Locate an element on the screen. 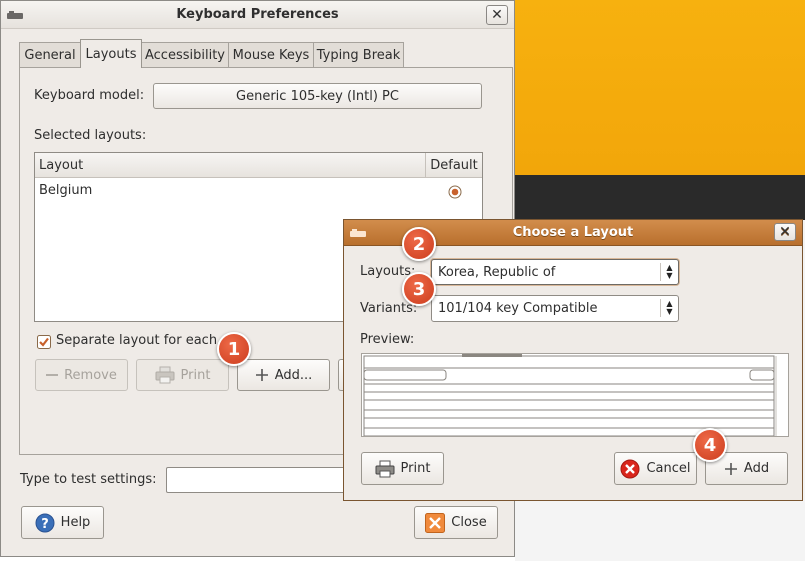 The image size is (805, 561). button-label: Close is located at coordinates (469, 522).